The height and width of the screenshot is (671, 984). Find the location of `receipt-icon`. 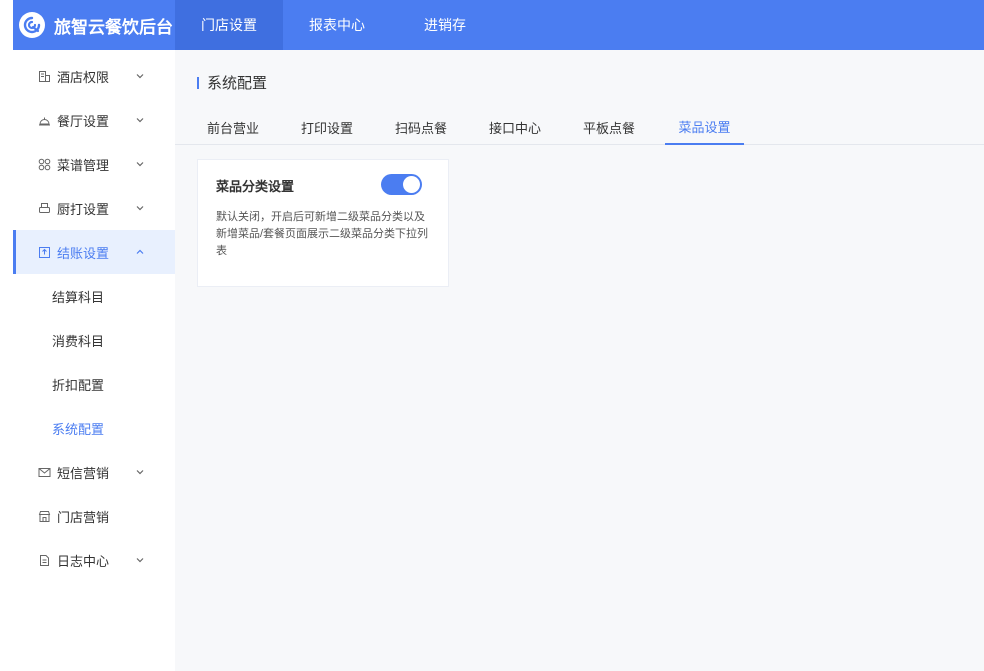

receipt-icon is located at coordinates (44, 252).